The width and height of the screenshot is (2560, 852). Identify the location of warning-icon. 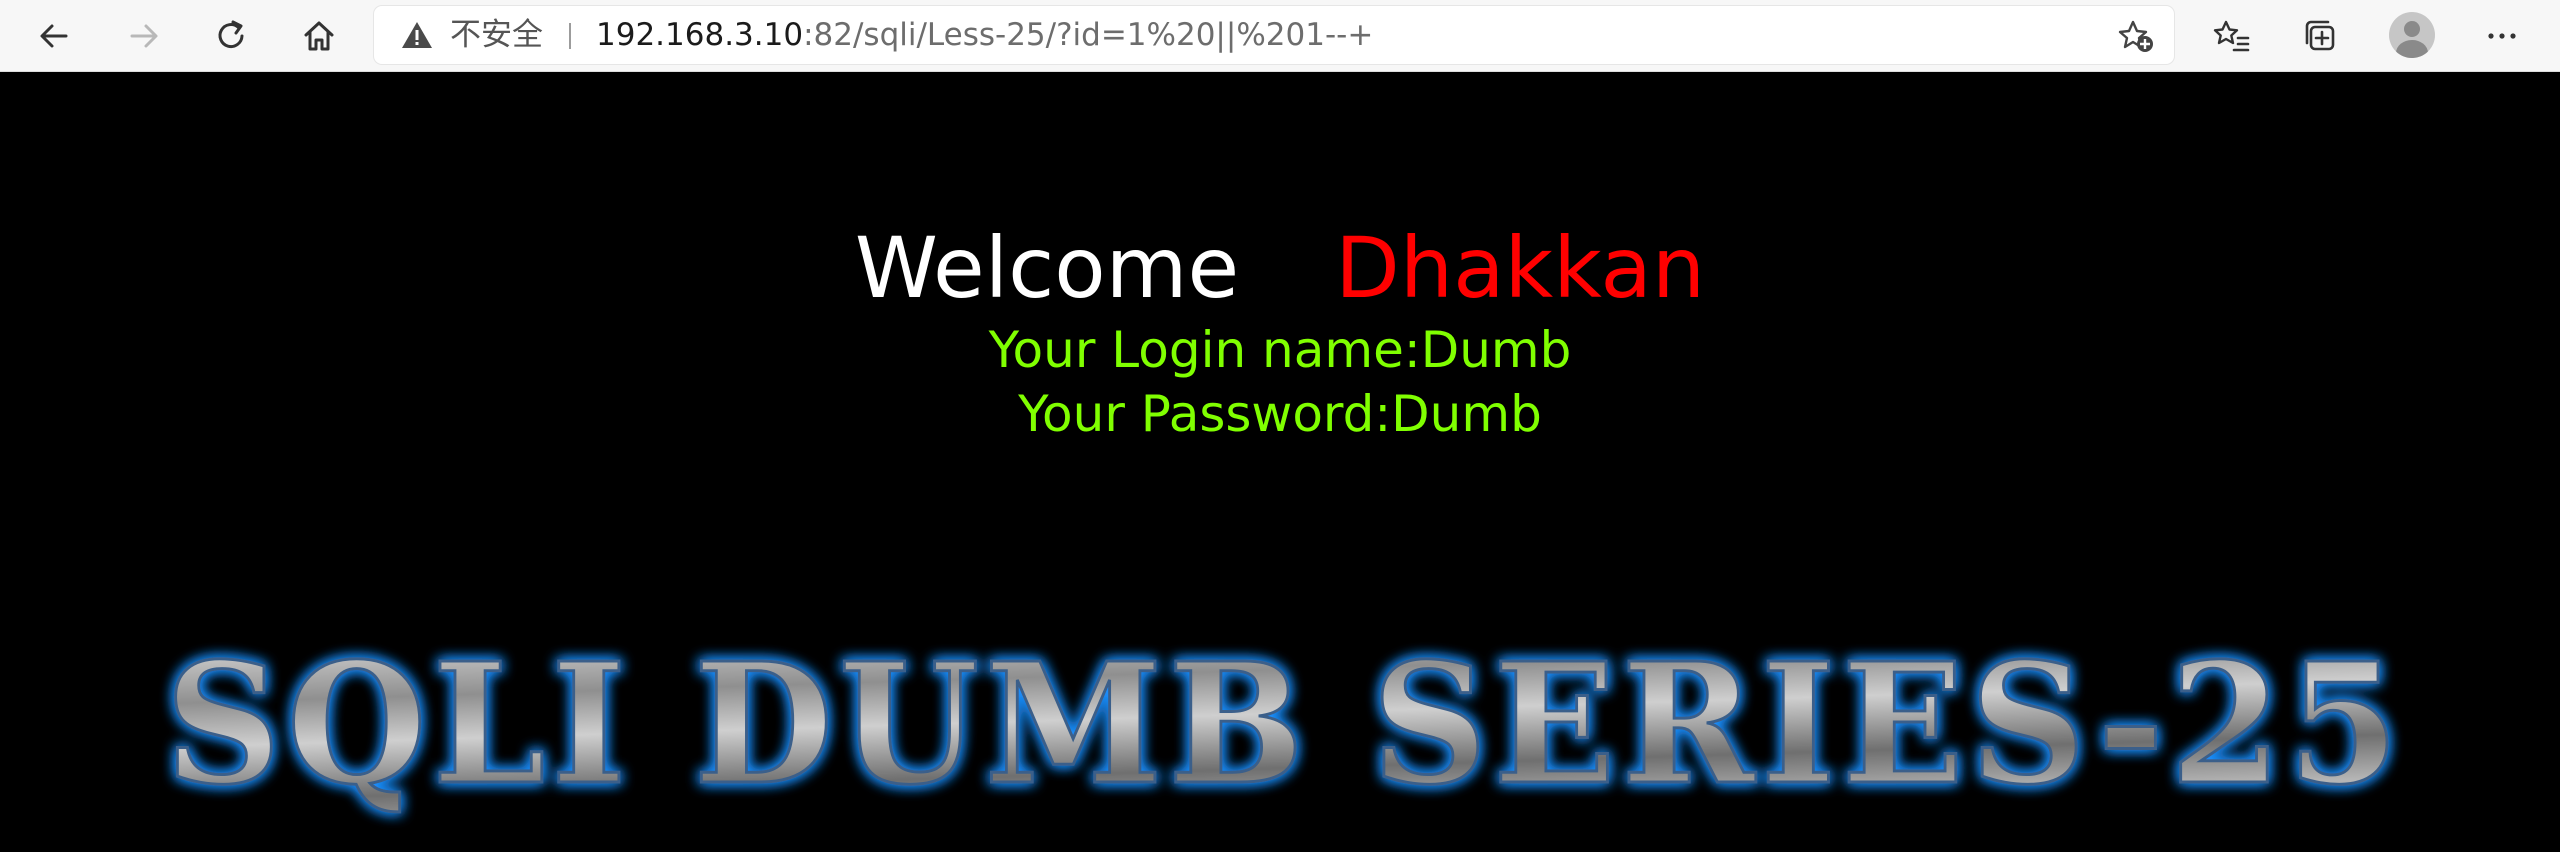
(417, 35).